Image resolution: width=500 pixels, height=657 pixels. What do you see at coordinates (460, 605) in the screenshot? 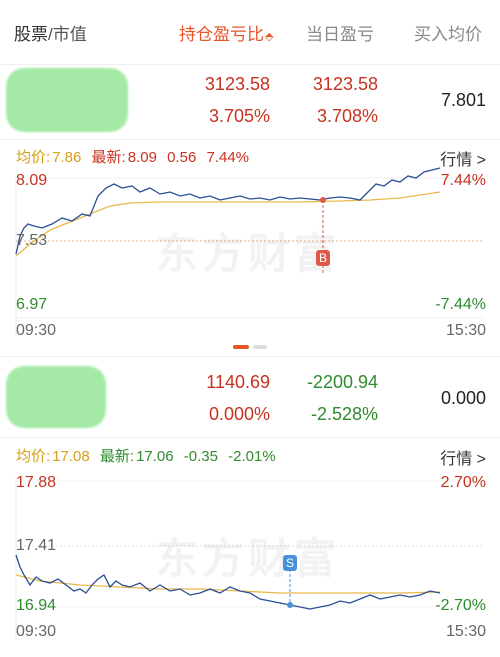
I see `pct-axis-bottom: -2.70%` at bounding box center [460, 605].